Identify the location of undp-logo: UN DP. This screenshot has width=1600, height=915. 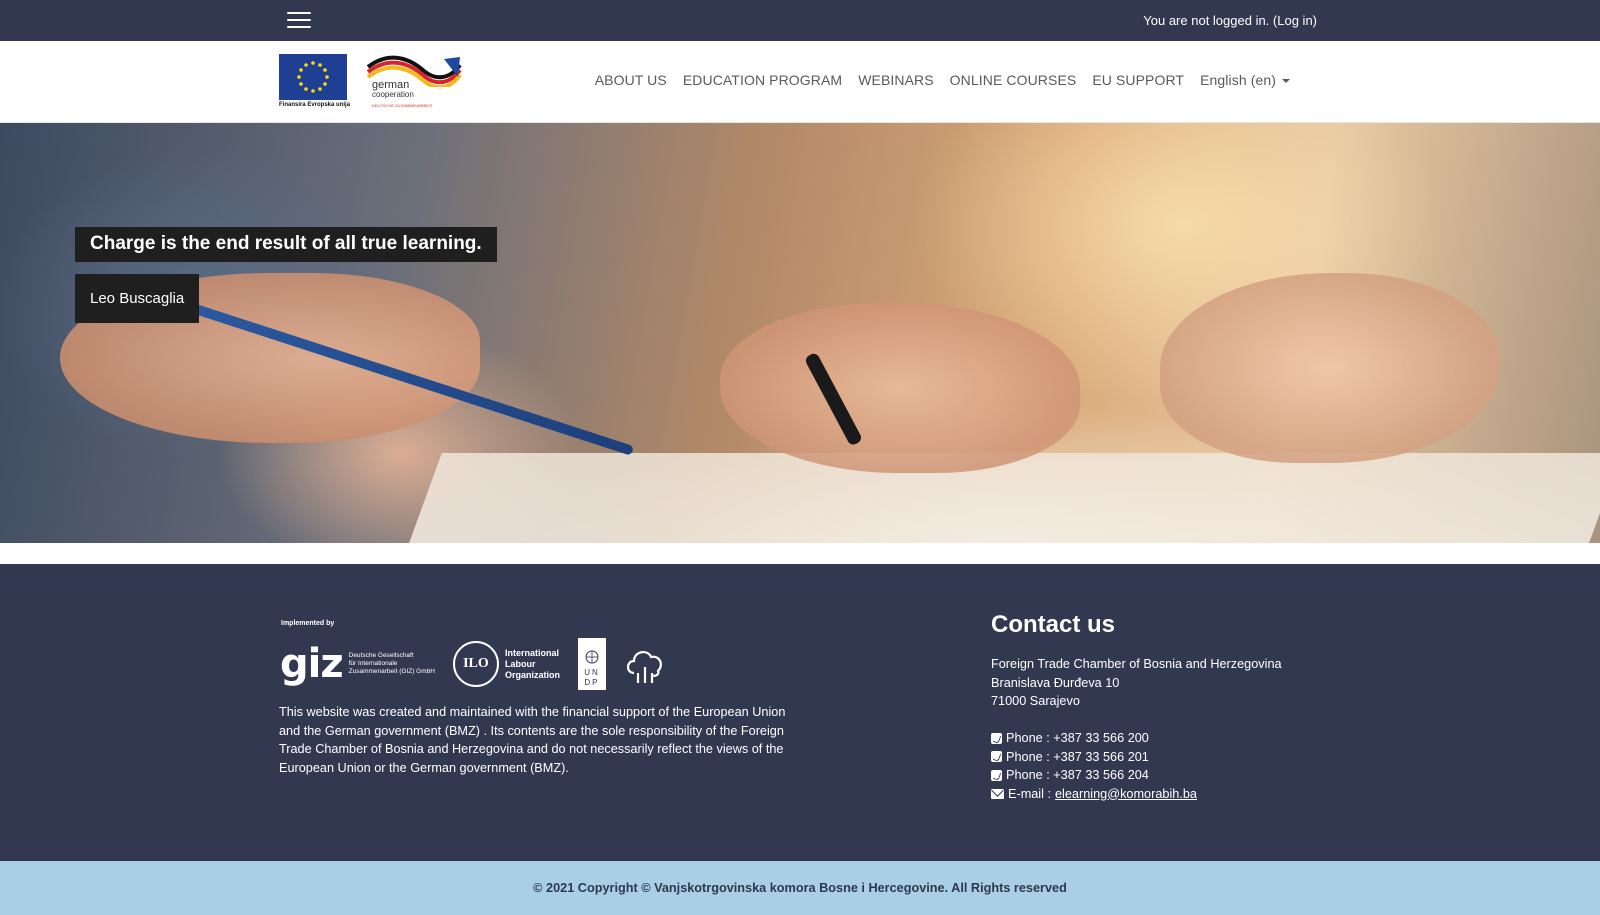
(591, 664).